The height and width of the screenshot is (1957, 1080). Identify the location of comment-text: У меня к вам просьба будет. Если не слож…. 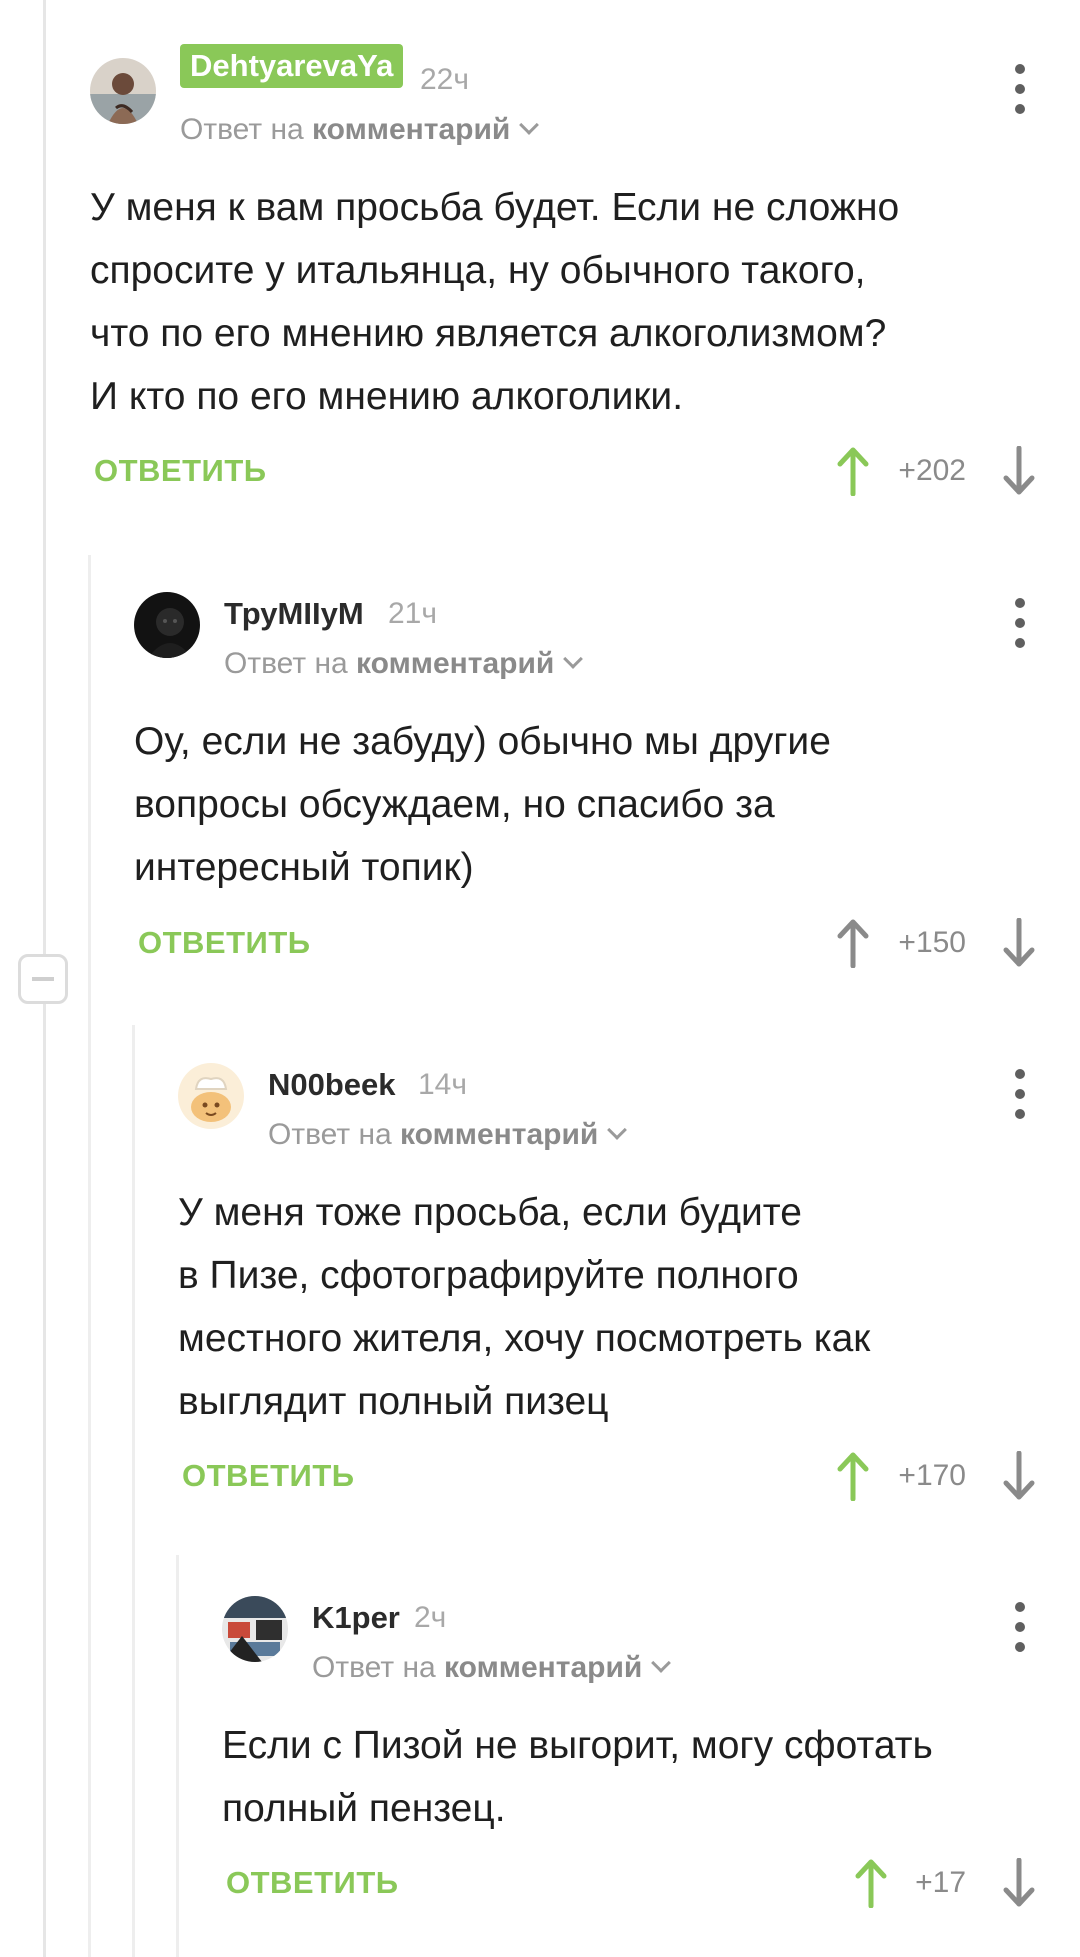
(495, 302).